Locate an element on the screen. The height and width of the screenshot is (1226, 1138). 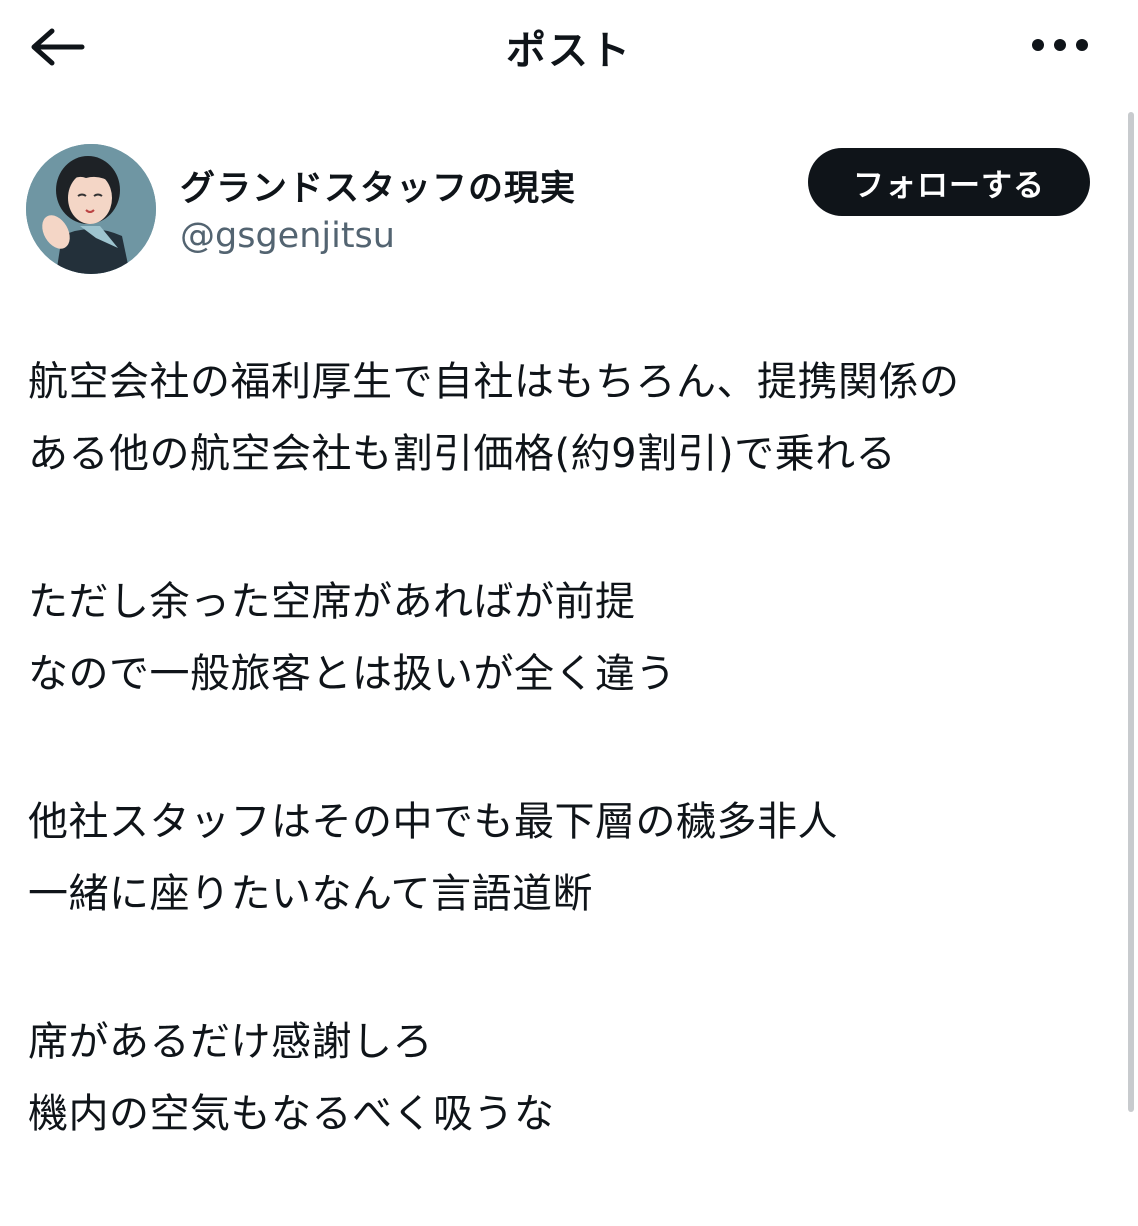
post-line: なので一般旅客とは扱いが全く違う is located at coordinates (352, 674).